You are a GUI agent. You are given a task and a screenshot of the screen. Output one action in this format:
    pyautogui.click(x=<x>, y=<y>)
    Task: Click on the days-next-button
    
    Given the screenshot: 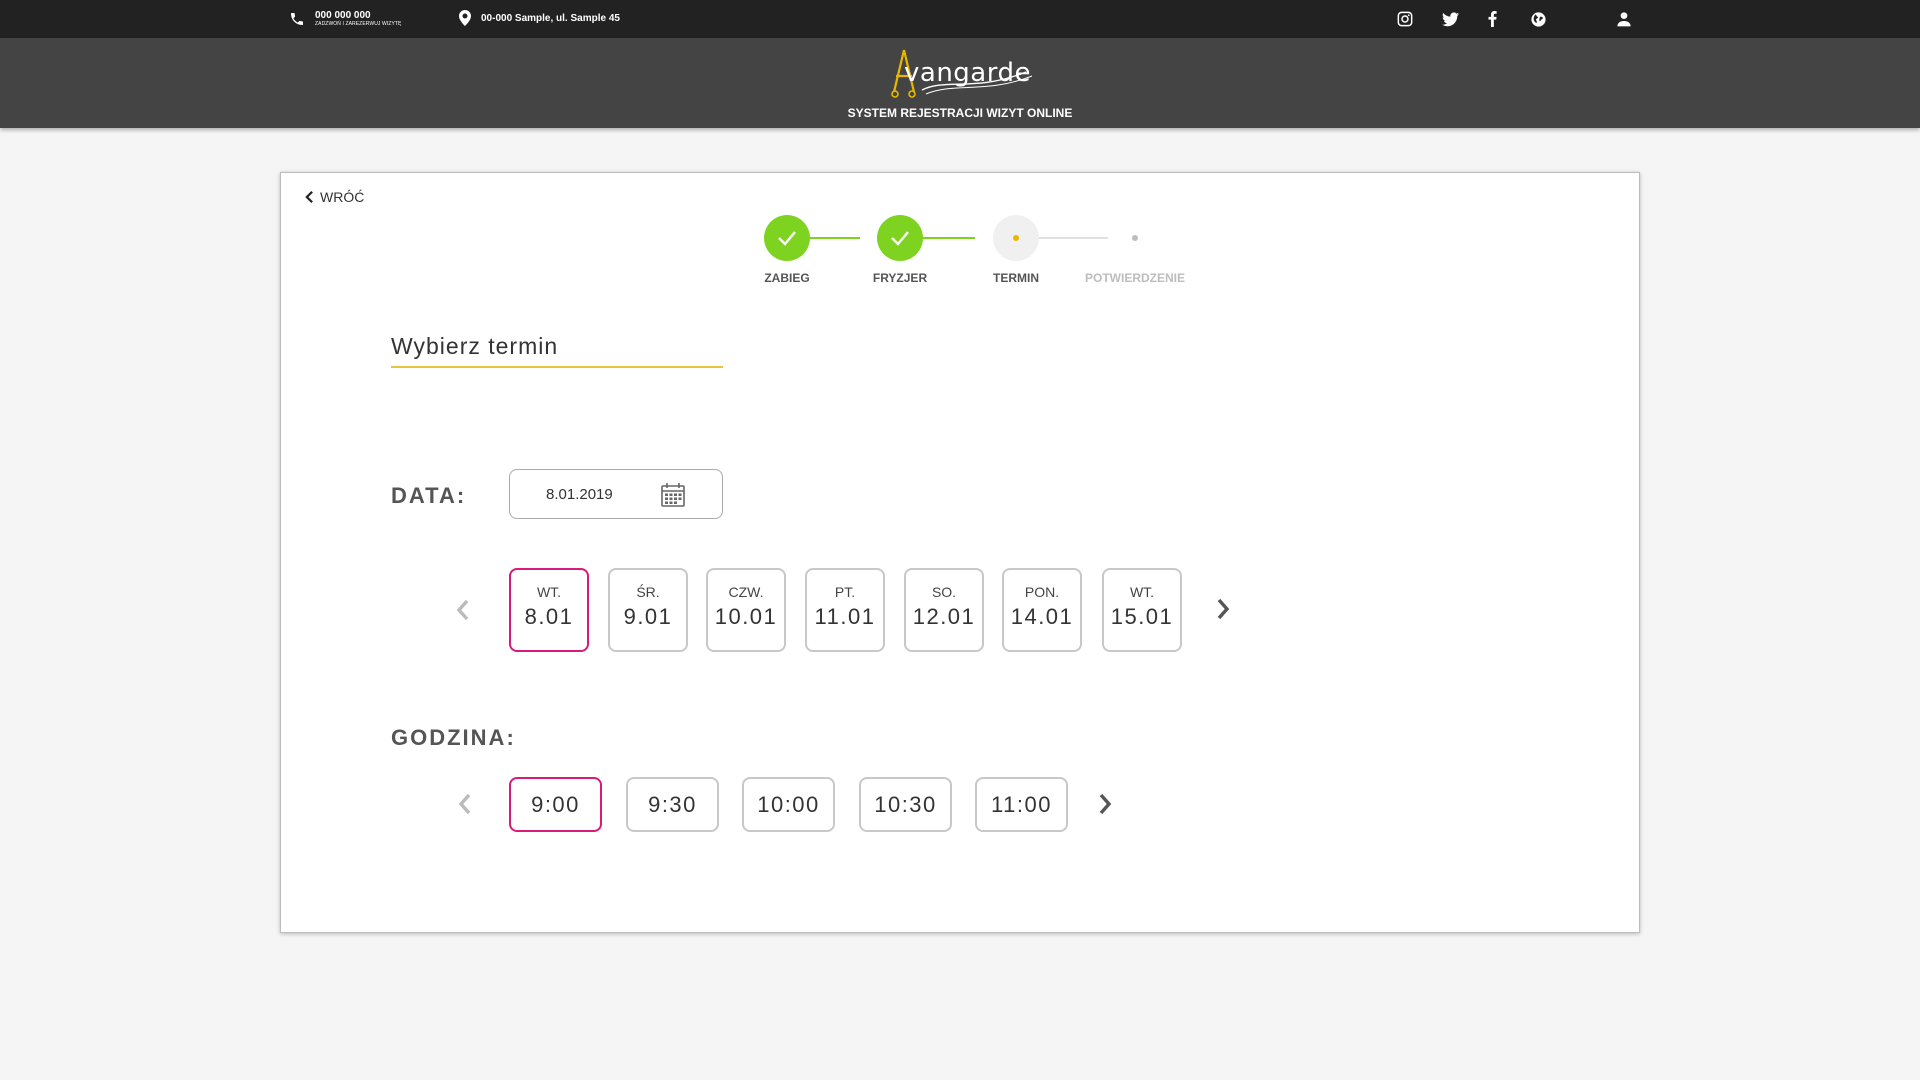 What is the action you would take?
    pyautogui.click(x=1223, y=609)
    